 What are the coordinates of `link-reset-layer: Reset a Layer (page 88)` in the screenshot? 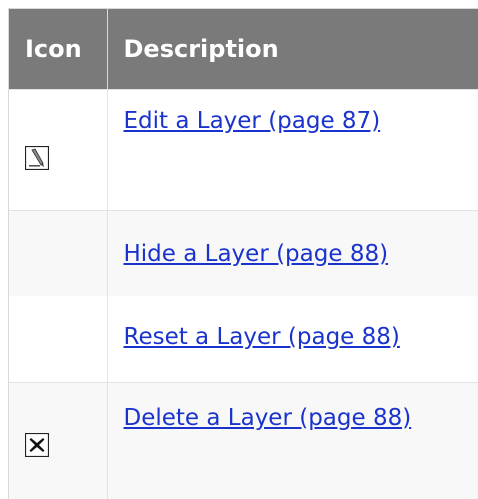 It's located at (262, 337).